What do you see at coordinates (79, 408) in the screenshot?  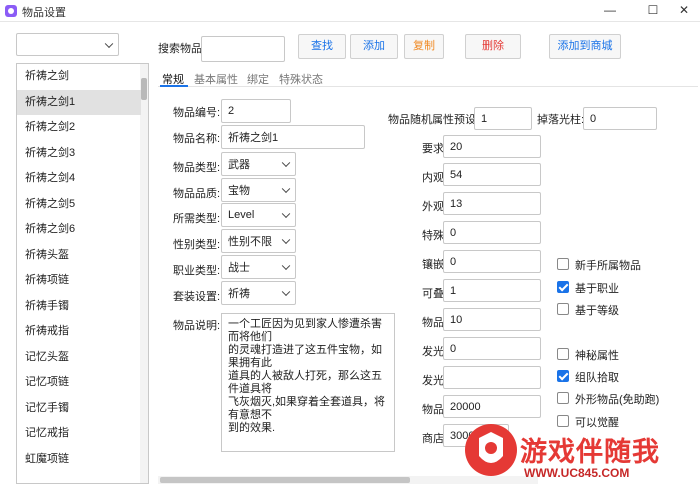 I see `list-item: 记忆手镯` at bounding box center [79, 408].